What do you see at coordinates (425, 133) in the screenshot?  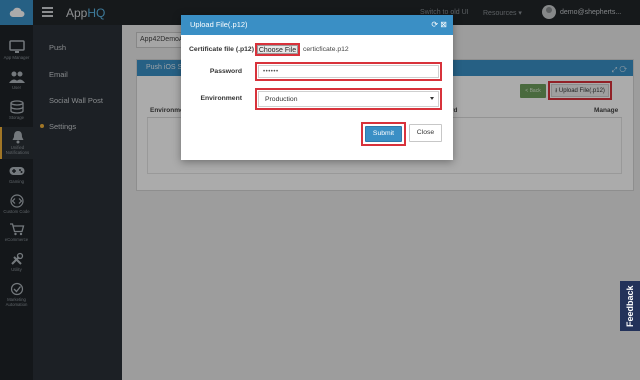 I see `close-button: Close` at bounding box center [425, 133].